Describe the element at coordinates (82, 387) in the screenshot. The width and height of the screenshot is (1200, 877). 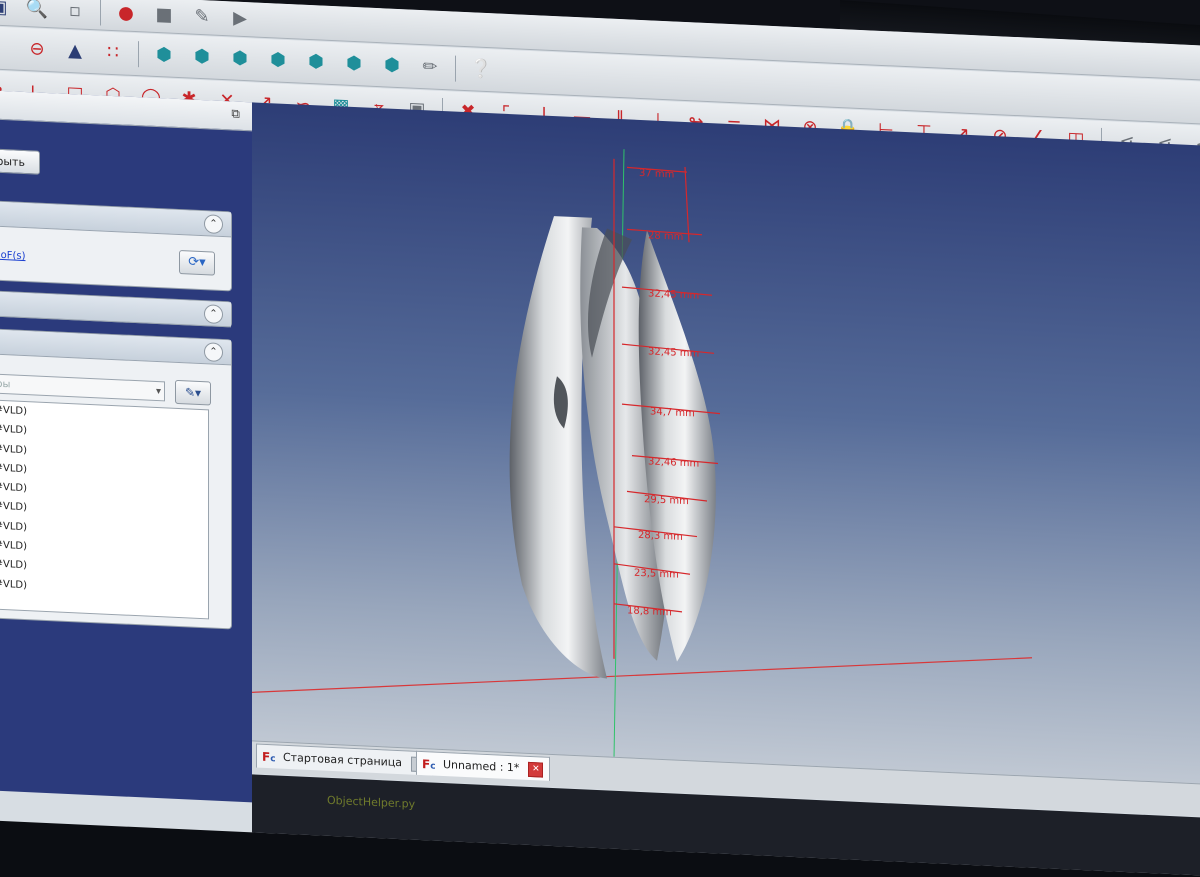
I see `constraint-filter-combo: льтры ▾` at that location.